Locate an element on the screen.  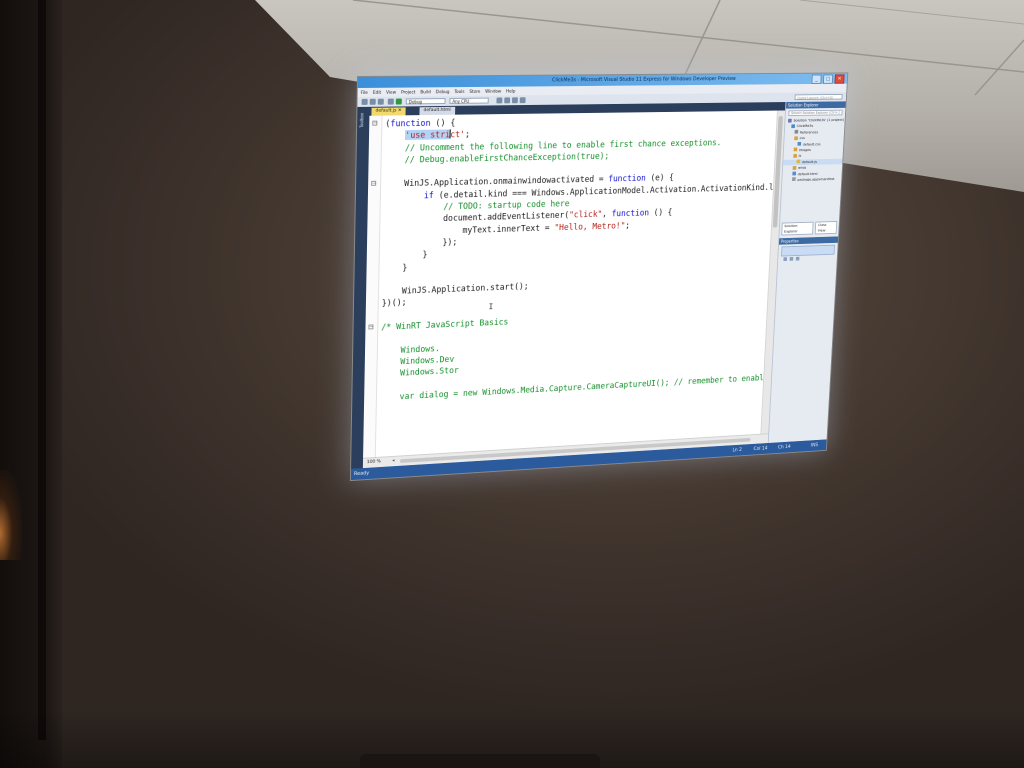
properties-toolbar is located at coordinates (808, 253).